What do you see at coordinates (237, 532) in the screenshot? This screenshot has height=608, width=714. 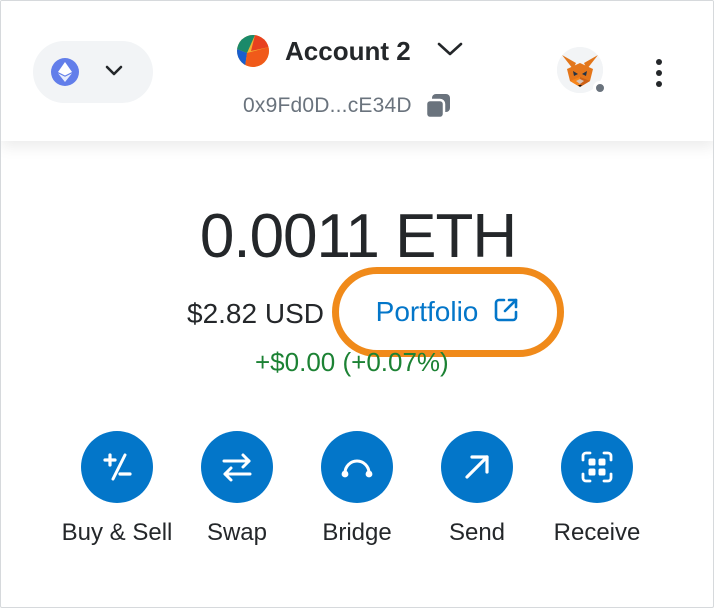 I see `swap-label: Swap` at bounding box center [237, 532].